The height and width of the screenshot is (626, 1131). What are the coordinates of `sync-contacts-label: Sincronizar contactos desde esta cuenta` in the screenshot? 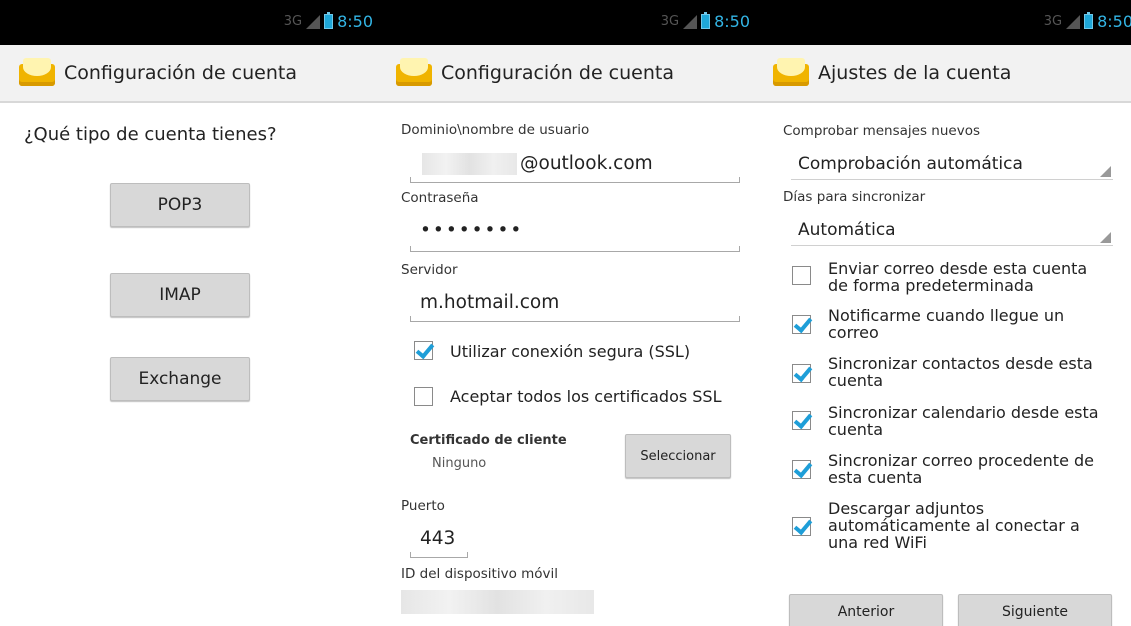 It's located at (960, 372).